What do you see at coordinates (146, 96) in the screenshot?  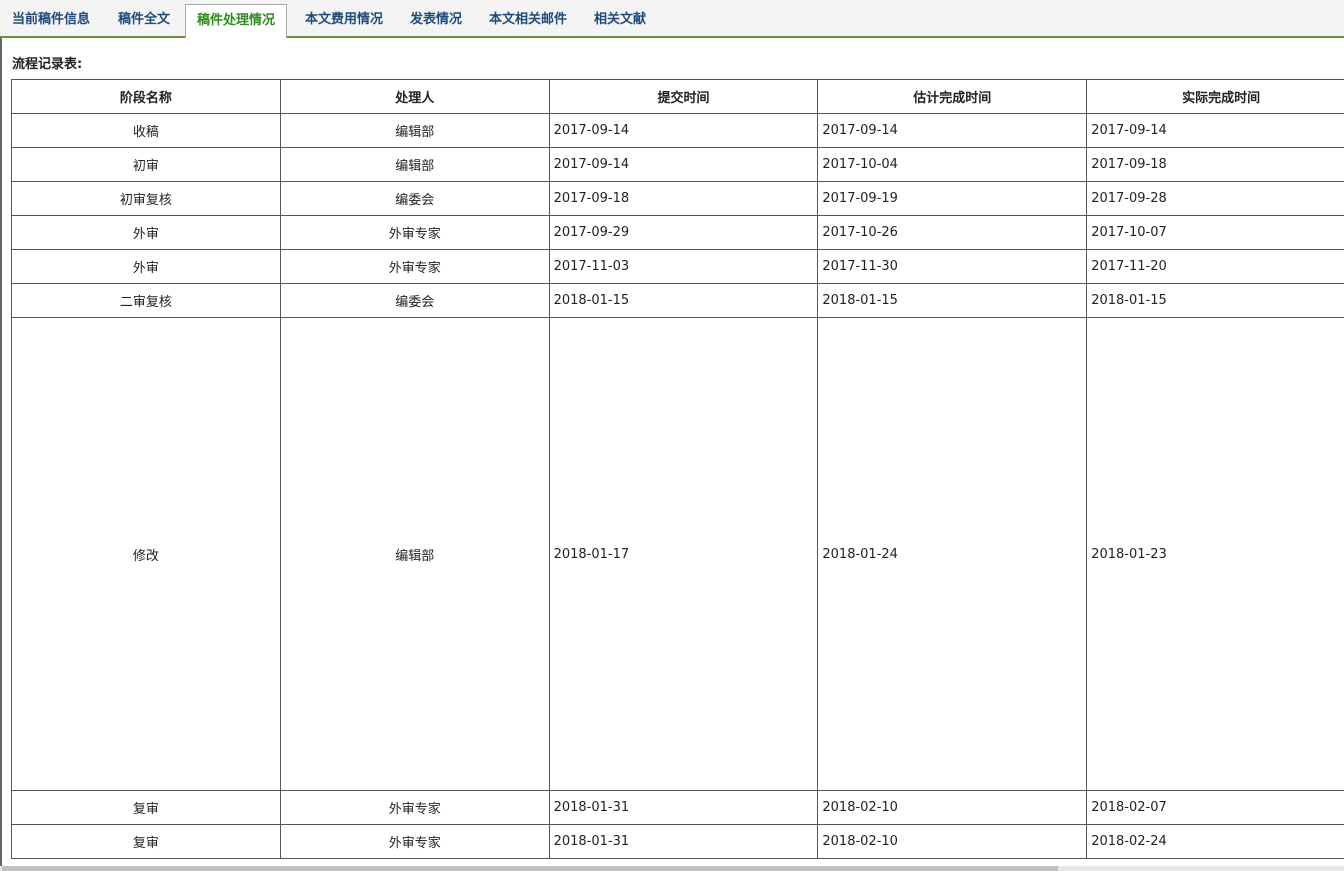 I see `header-stage: 阶段名称` at bounding box center [146, 96].